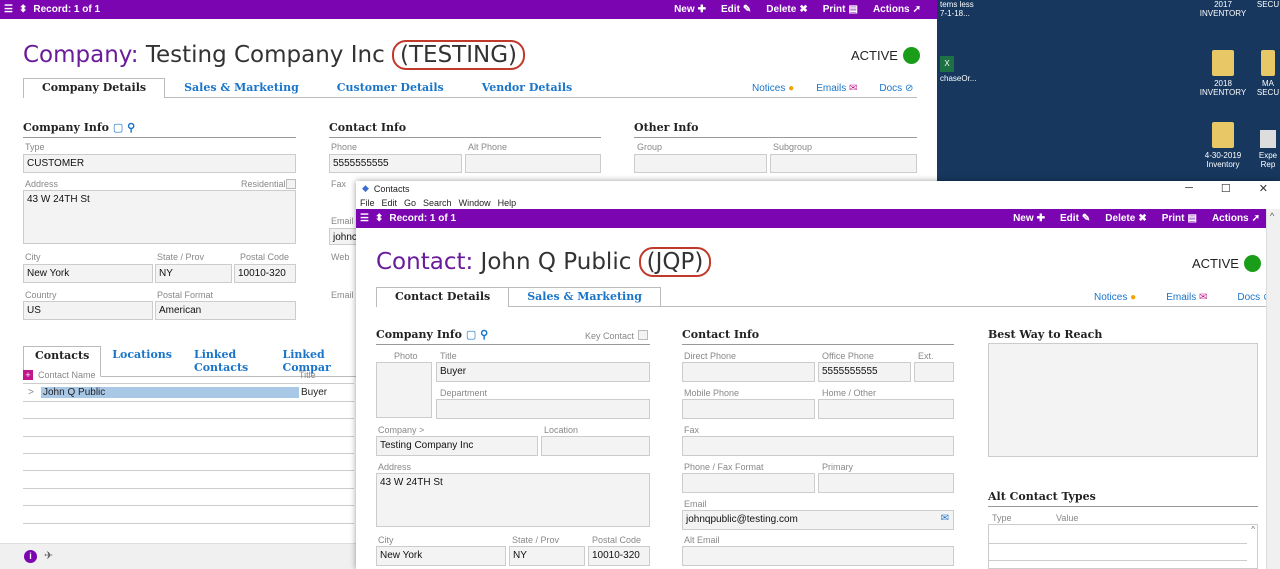  I want to click on office-phone-field: 5555555555, so click(864, 372).